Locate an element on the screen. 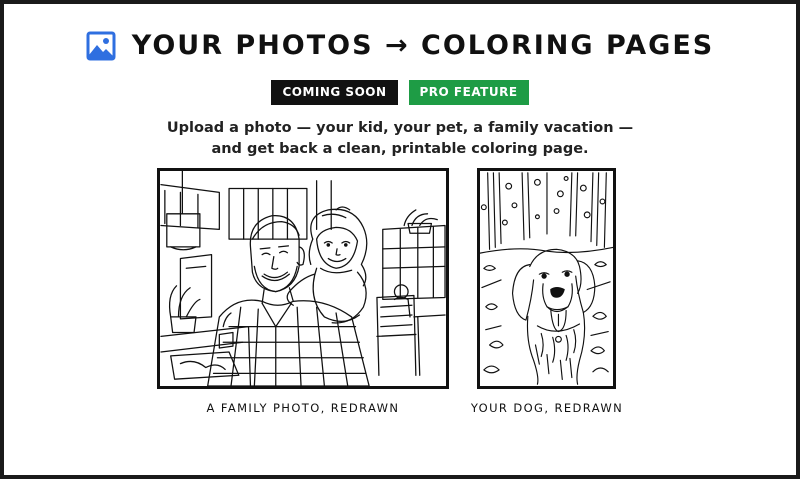 This screenshot has height=479, width=800. dog-example-image is located at coordinates (546, 278).